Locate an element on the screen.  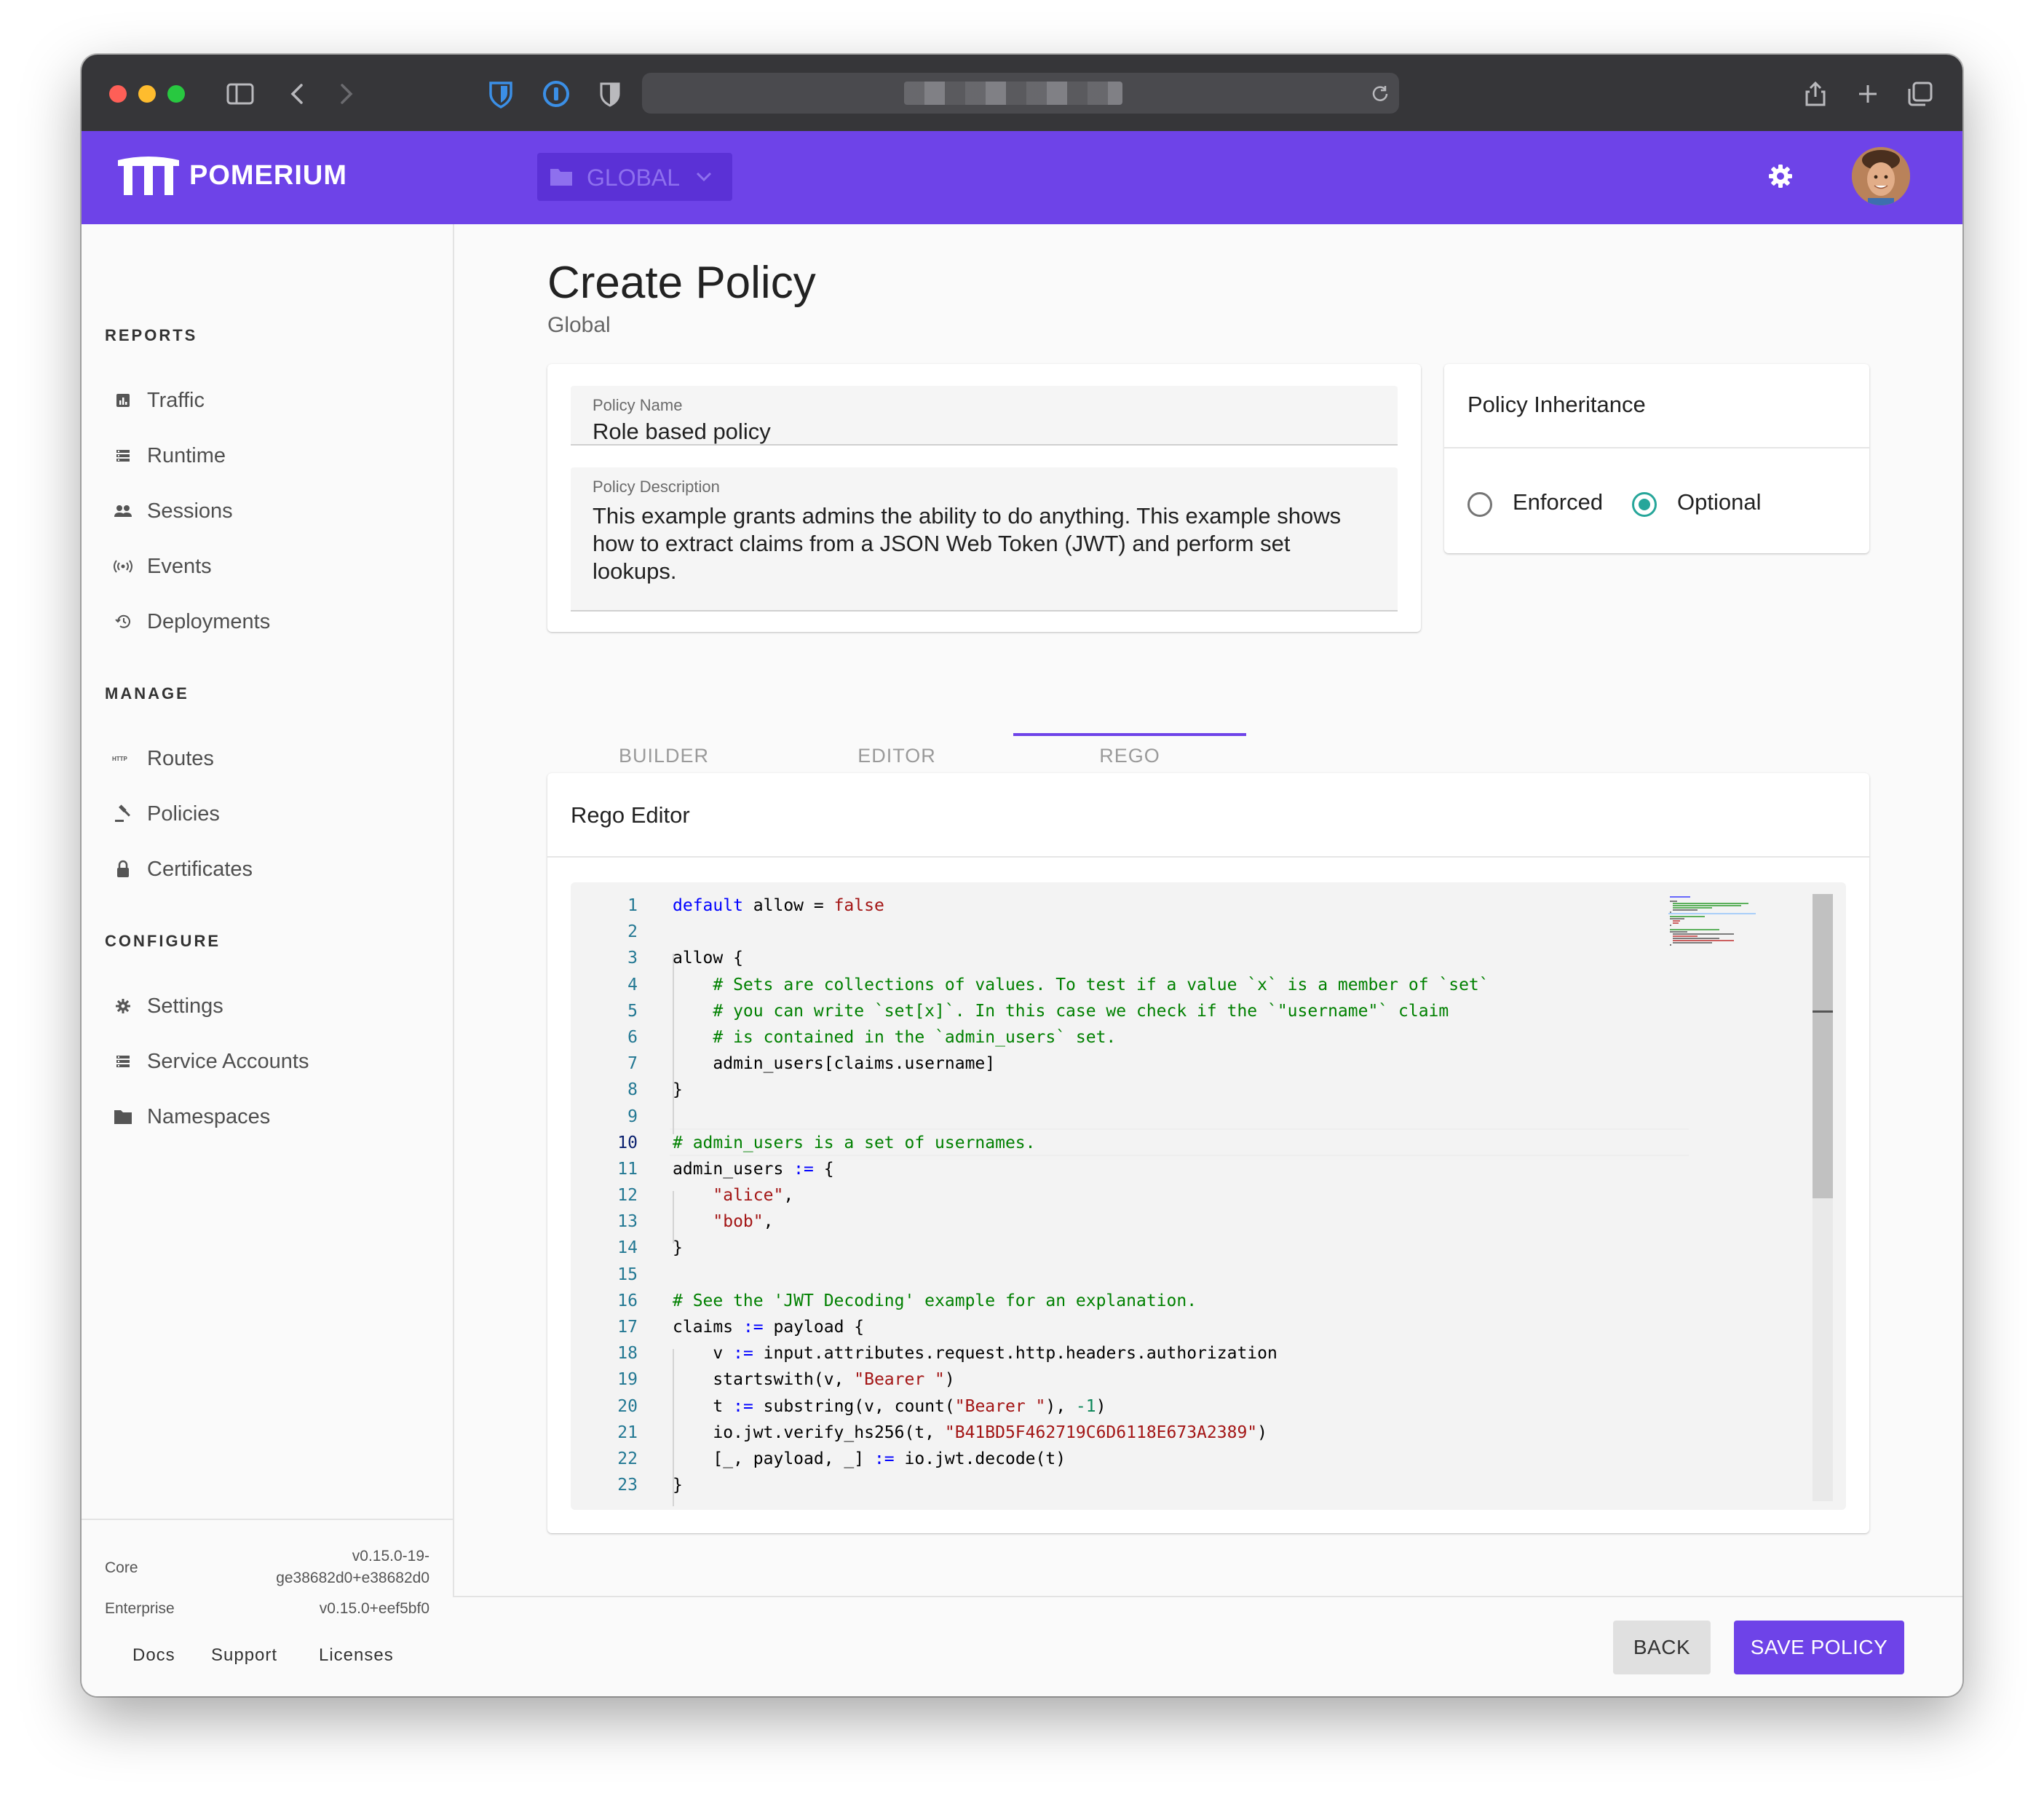
close-window-button is located at coordinates (118, 94).